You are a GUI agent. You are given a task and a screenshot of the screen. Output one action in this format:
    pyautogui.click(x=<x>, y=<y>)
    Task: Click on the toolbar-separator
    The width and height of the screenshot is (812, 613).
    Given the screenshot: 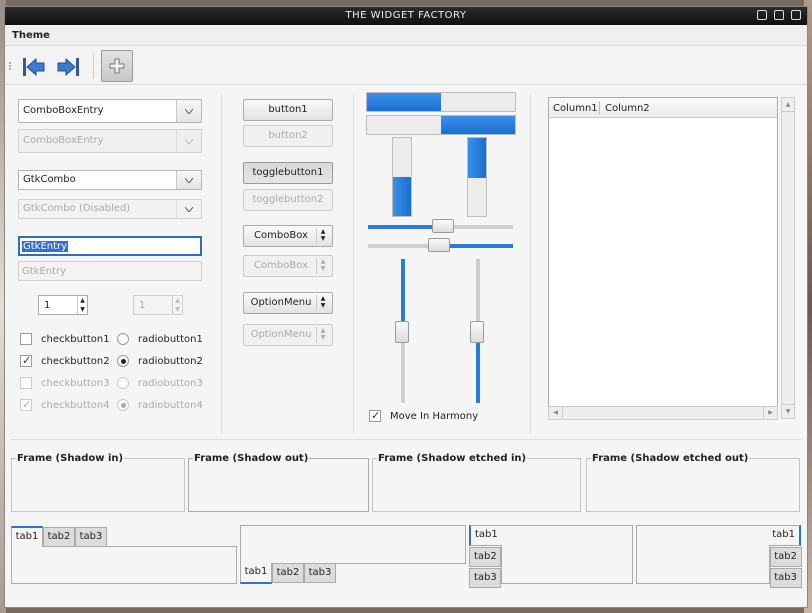 What is the action you would take?
    pyautogui.click(x=93, y=66)
    